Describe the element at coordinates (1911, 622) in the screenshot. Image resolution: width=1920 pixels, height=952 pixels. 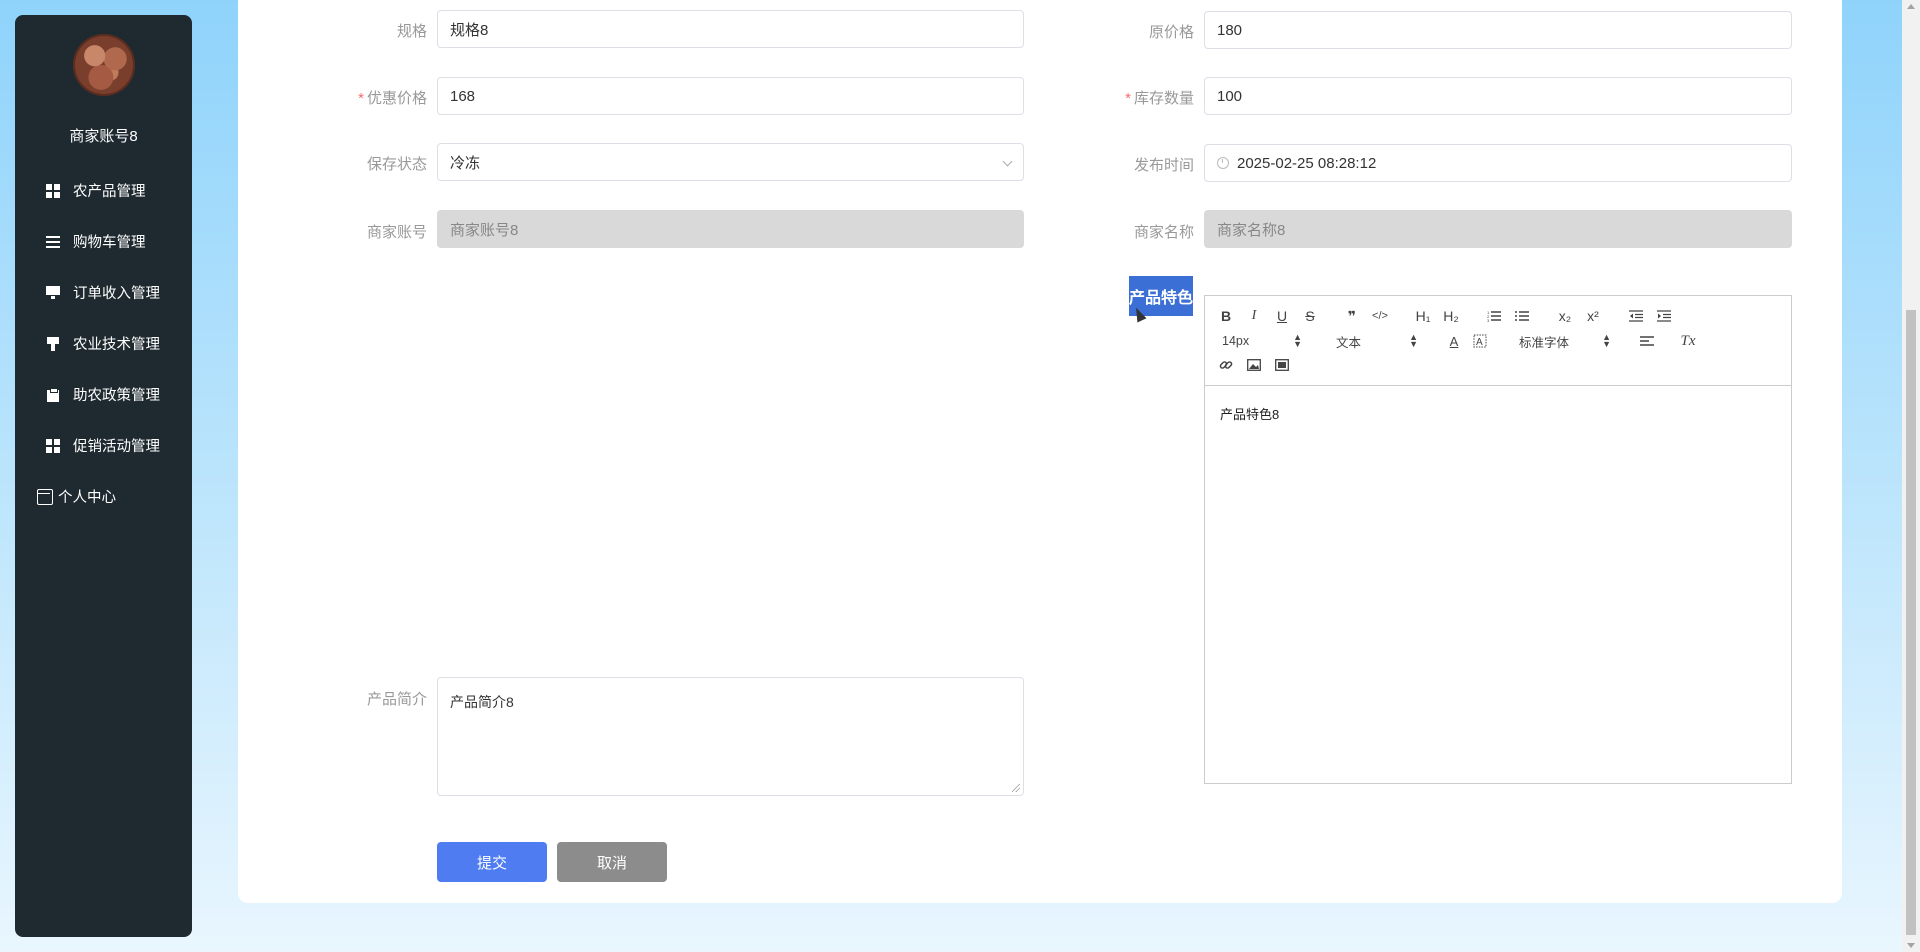
I see `scrollbar-thumb` at that location.